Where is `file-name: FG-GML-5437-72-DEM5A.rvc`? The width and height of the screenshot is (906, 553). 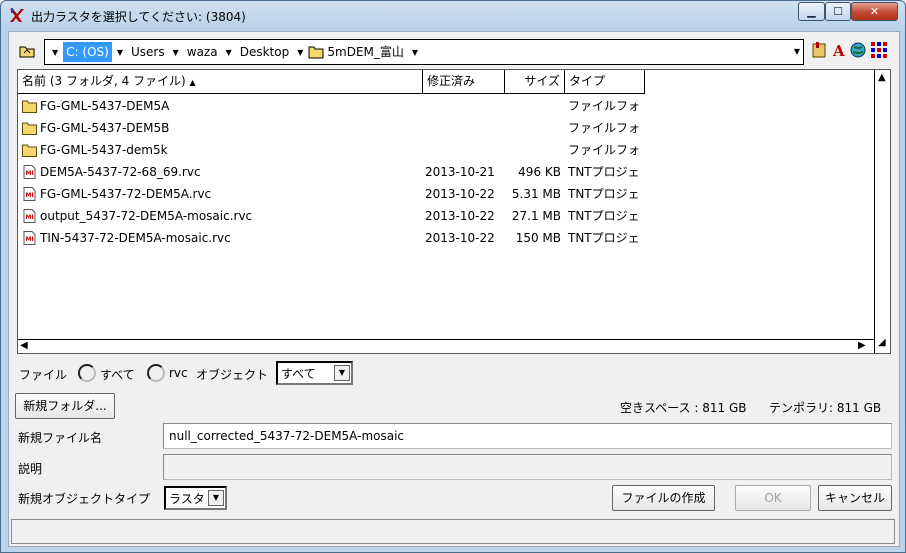
file-name: FG-GML-5437-72-DEM5A.rvc is located at coordinates (126, 194).